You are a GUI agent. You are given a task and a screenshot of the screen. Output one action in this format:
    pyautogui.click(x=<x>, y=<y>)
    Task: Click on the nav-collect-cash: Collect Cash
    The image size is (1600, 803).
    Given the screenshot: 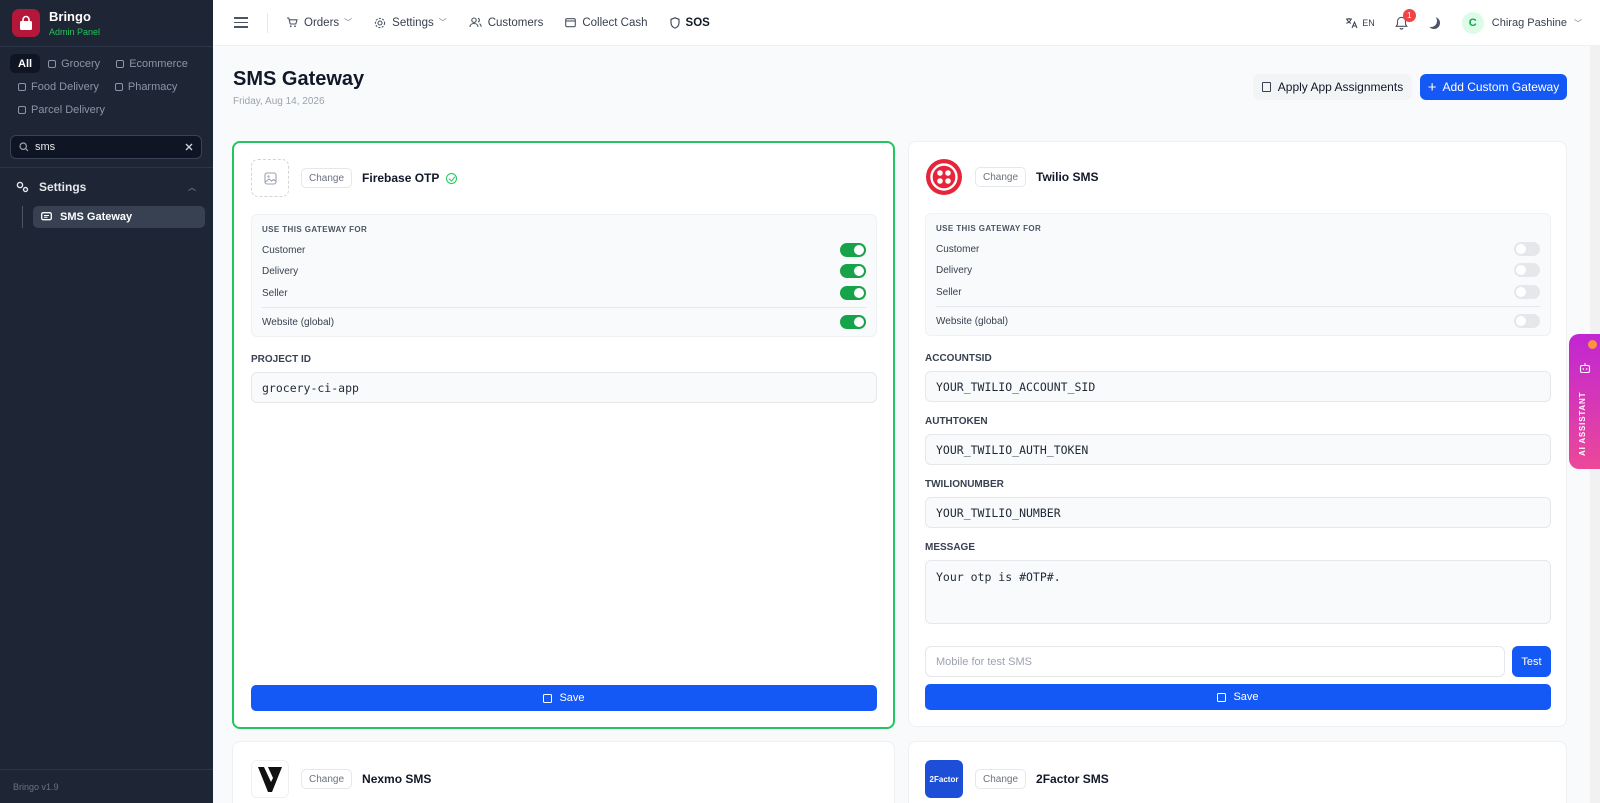 What is the action you would take?
    pyautogui.click(x=606, y=23)
    